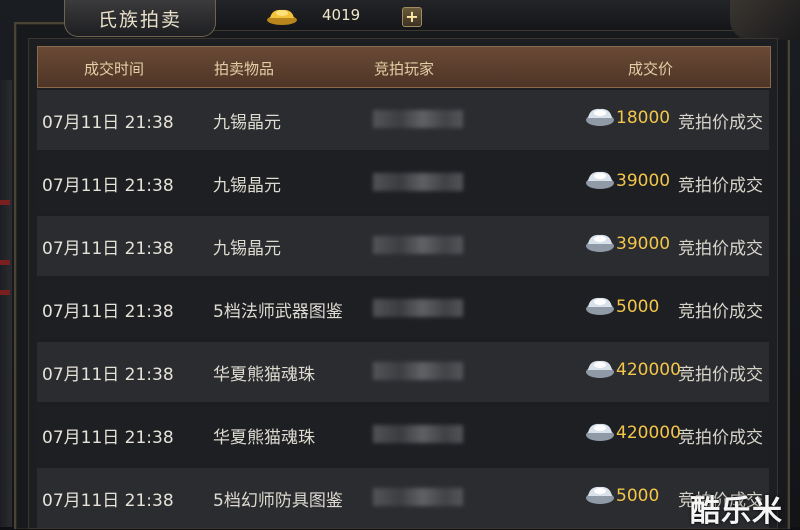 Image resolution: width=800 pixels, height=530 pixels. What do you see at coordinates (244, 69) in the screenshot?
I see `column-header-item: 拍卖物品` at bounding box center [244, 69].